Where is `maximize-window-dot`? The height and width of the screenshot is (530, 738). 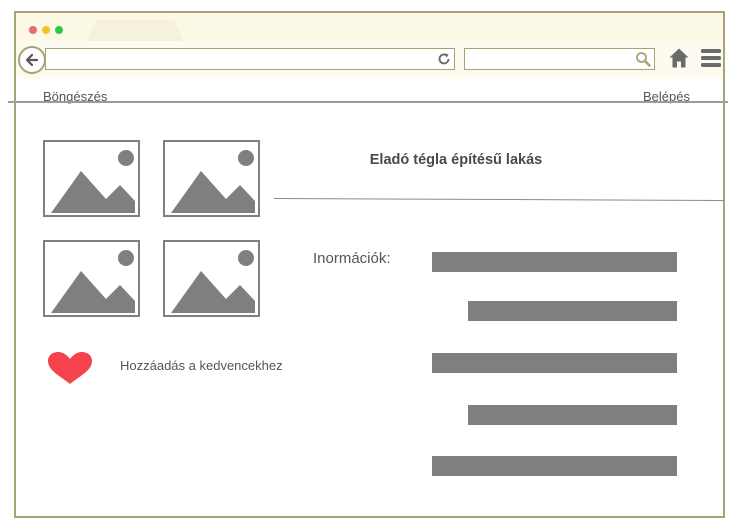 maximize-window-dot is located at coordinates (59, 30).